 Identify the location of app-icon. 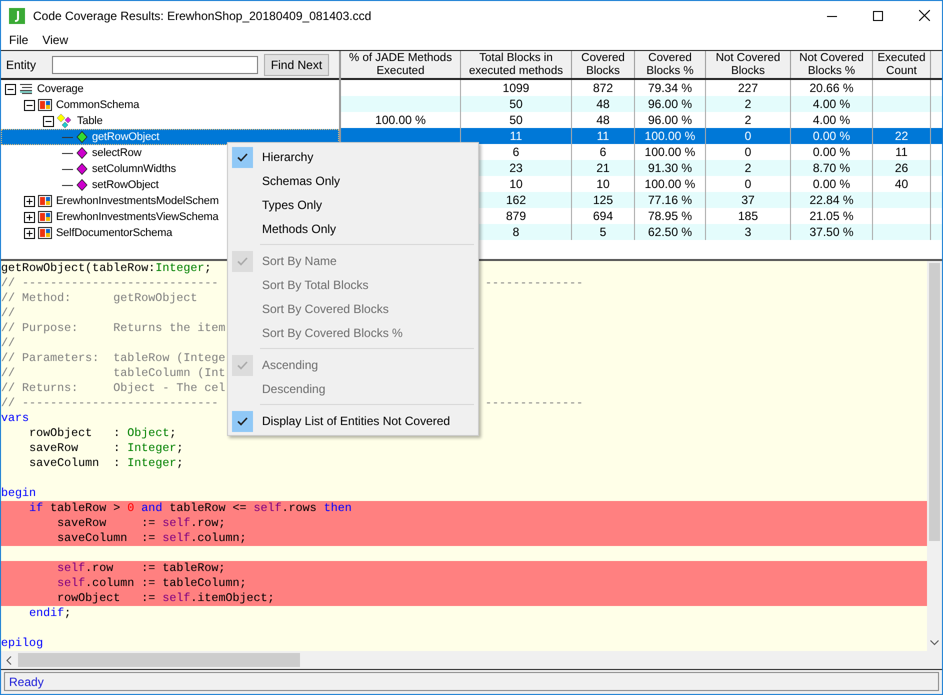
(17, 16).